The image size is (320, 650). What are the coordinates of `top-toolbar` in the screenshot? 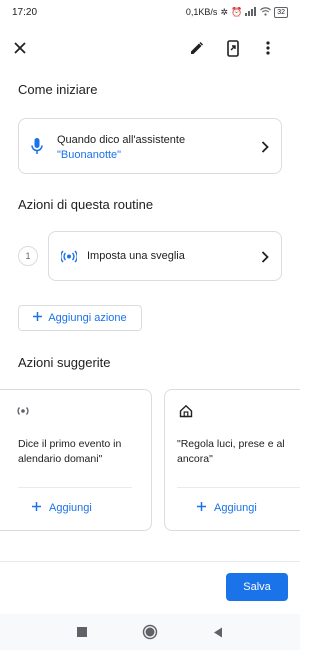 It's located at (150, 48).